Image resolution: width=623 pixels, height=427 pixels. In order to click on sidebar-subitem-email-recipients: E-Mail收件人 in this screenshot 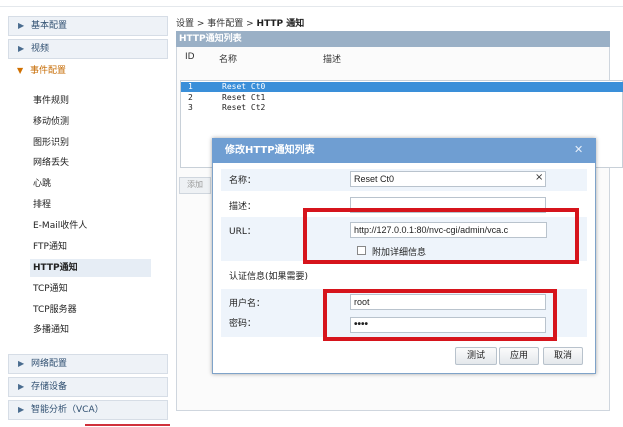, I will do `click(90, 226)`.